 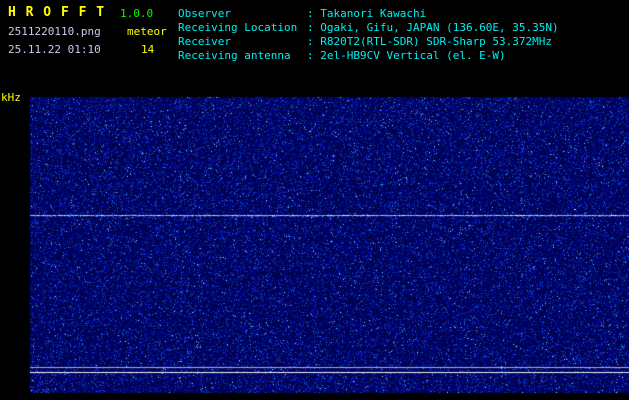 I want to click on meteor-count: 14, so click(x=148, y=49).